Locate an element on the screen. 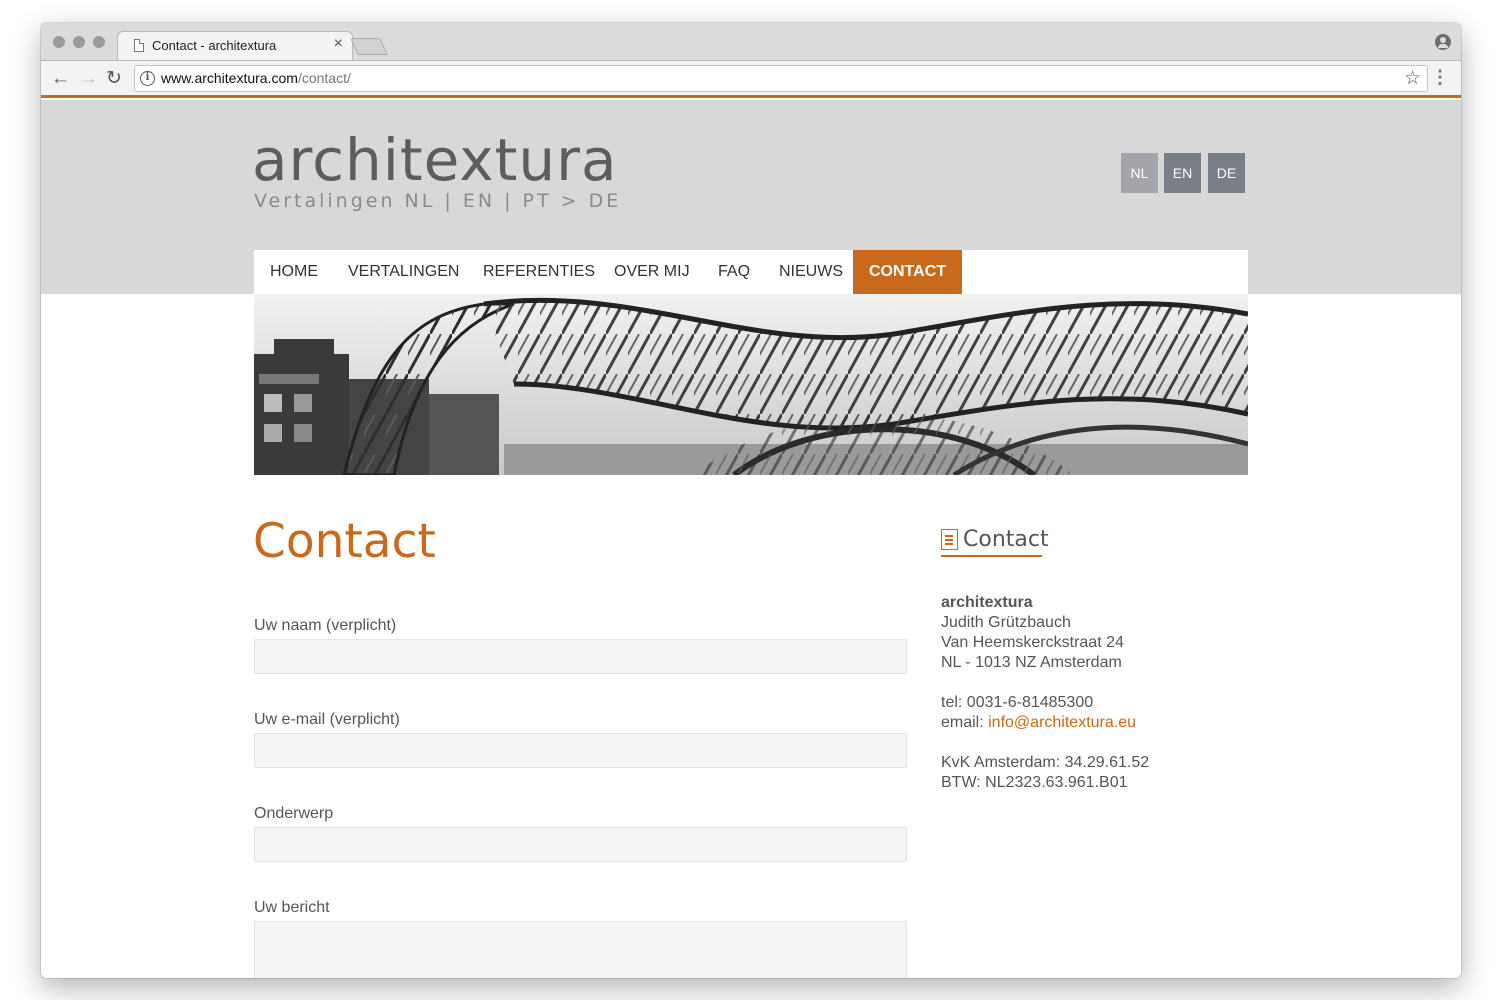  sidebar-email-line: email: info@architextura.eu is located at coordinates (1038, 723).